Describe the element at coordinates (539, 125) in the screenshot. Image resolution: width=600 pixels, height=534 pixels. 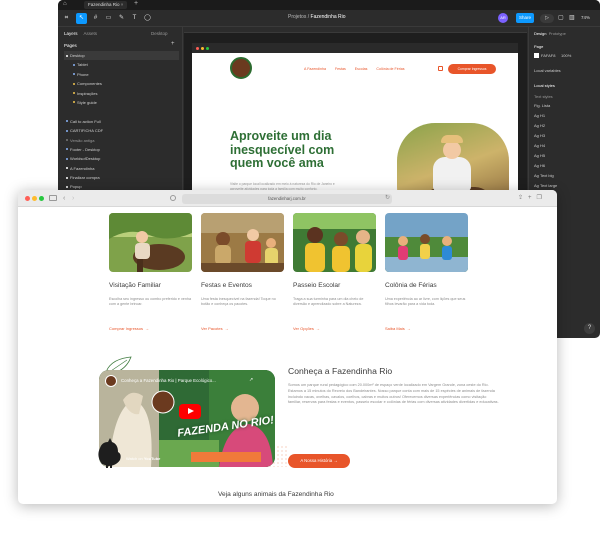
I see `text-style-row: Ag H2` at that location.